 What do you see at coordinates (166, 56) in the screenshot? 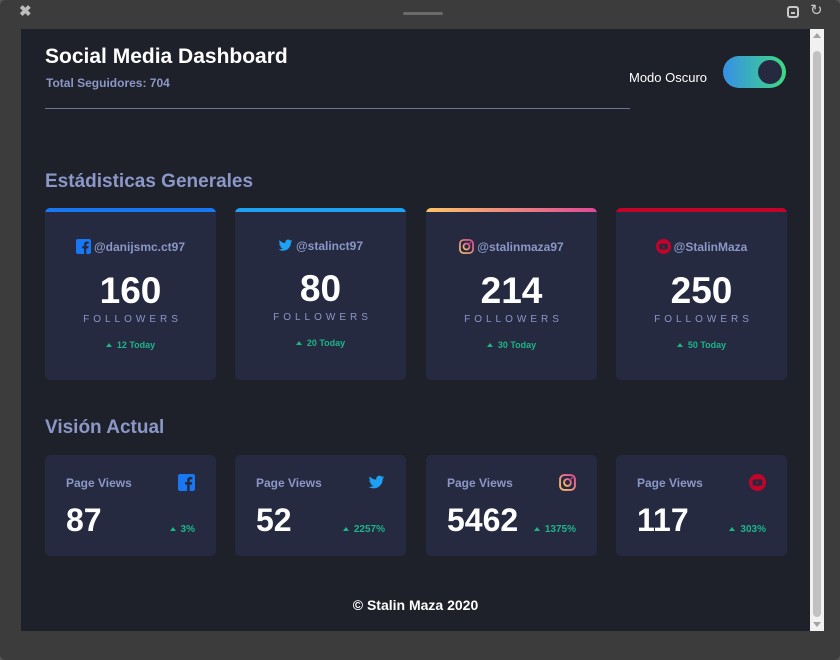
I see `page-title: Social Media Dashboard` at bounding box center [166, 56].